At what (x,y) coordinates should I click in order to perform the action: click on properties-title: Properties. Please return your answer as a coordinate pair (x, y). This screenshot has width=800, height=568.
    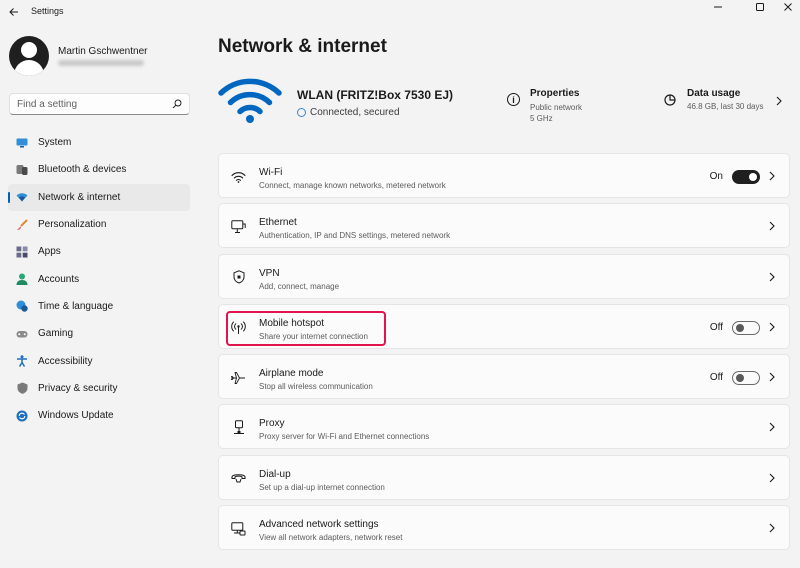
    Looking at the image, I should click on (555, 93).